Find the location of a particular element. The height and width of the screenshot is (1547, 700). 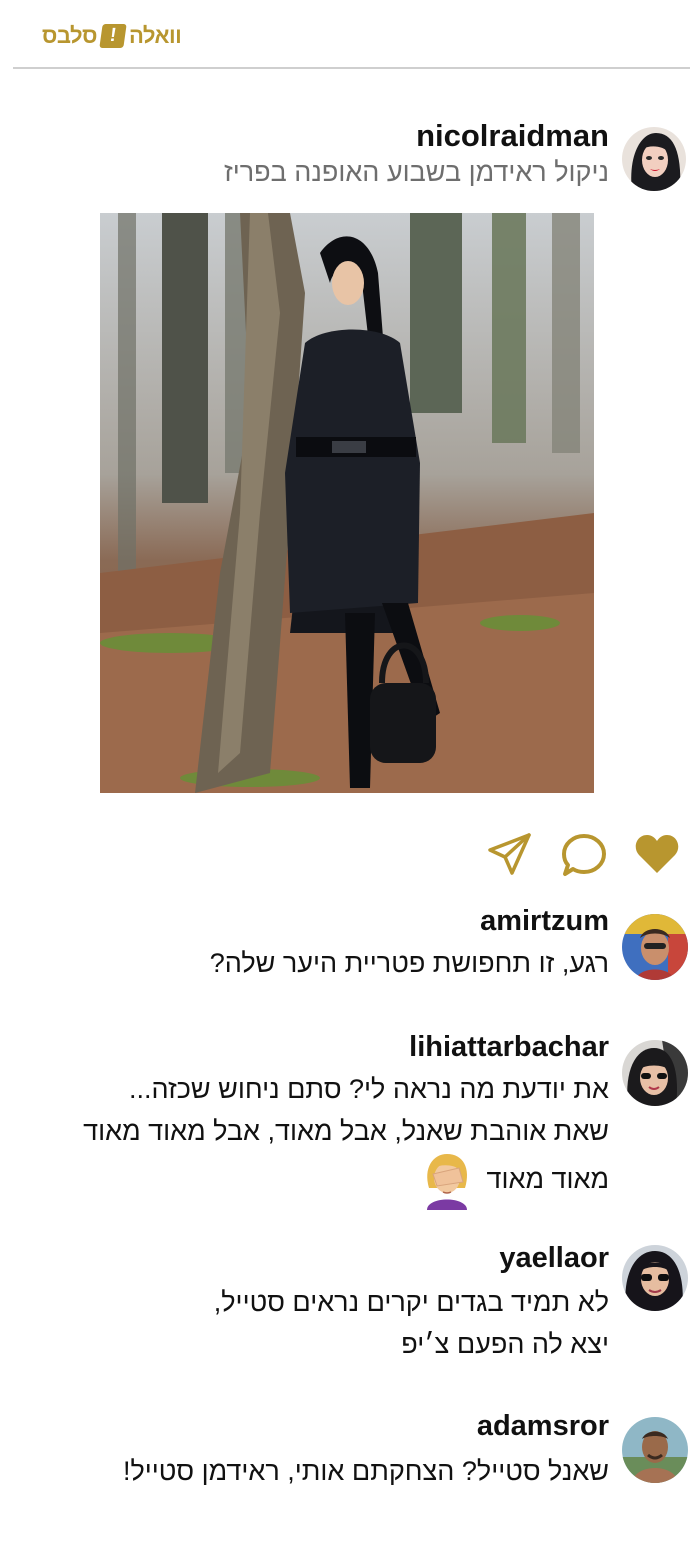

header-divider is located at coordinates (351, 68).